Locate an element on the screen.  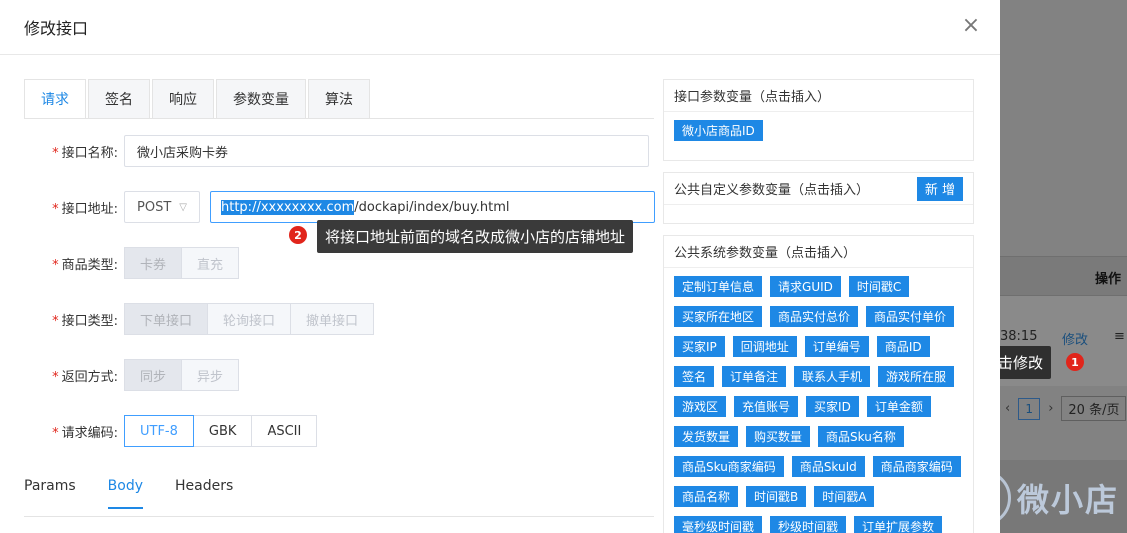
panel-public-custom: 公共自定义参数变量（点击插入） 新 增 is located at coordinates (818, 198).